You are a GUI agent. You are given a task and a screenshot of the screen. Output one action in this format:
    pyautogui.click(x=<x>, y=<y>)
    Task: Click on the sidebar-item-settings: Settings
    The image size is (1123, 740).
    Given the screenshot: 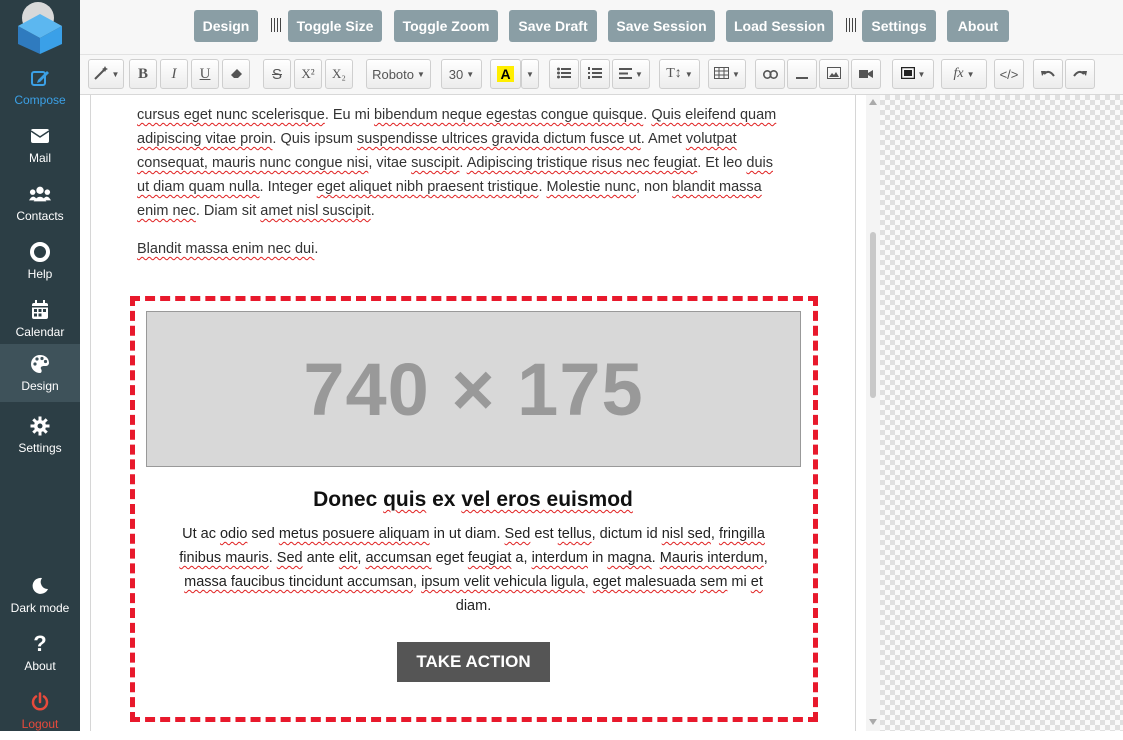 What is the action you would take?
    pyautogui.click(x=40, y=435)
    